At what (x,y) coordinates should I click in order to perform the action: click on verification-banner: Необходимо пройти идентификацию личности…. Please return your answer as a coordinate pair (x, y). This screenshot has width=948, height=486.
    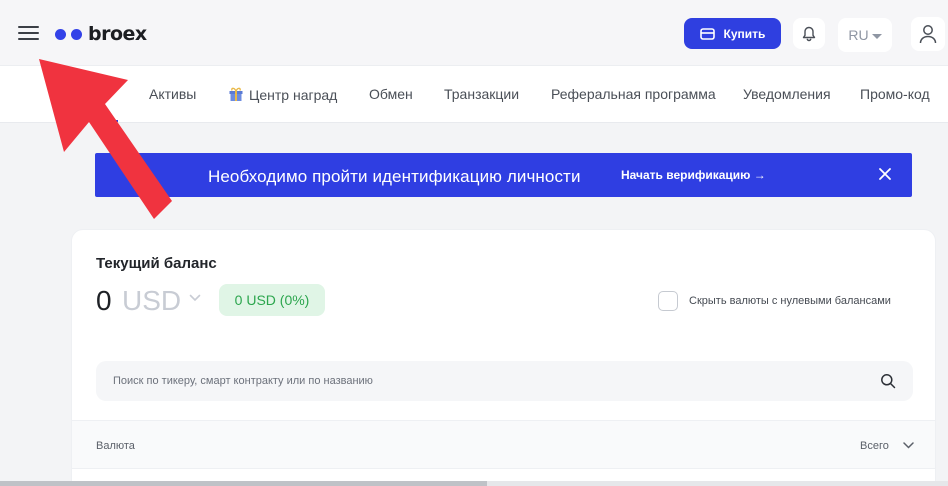
    Looking at the image, I should click on (503, 175).